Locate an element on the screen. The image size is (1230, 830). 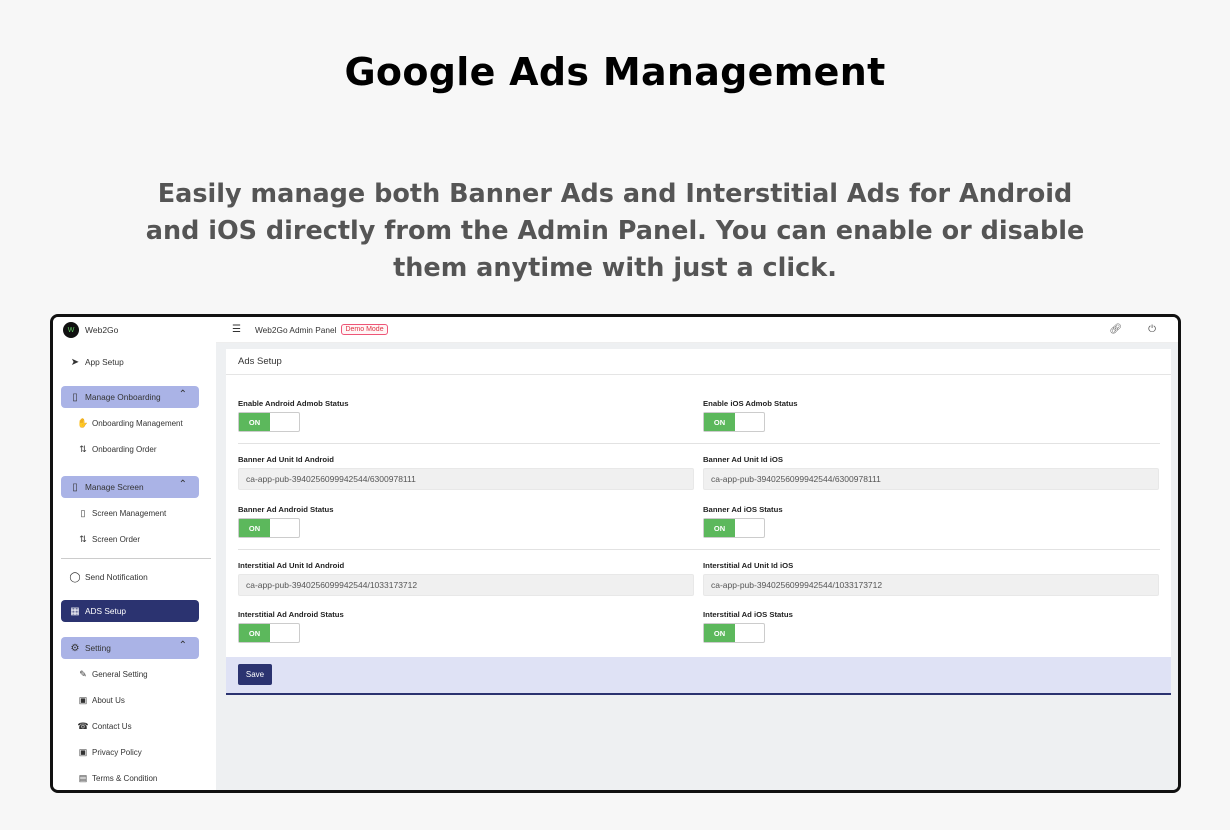
document-icon: ▤ is located at coordinates (83, 777).